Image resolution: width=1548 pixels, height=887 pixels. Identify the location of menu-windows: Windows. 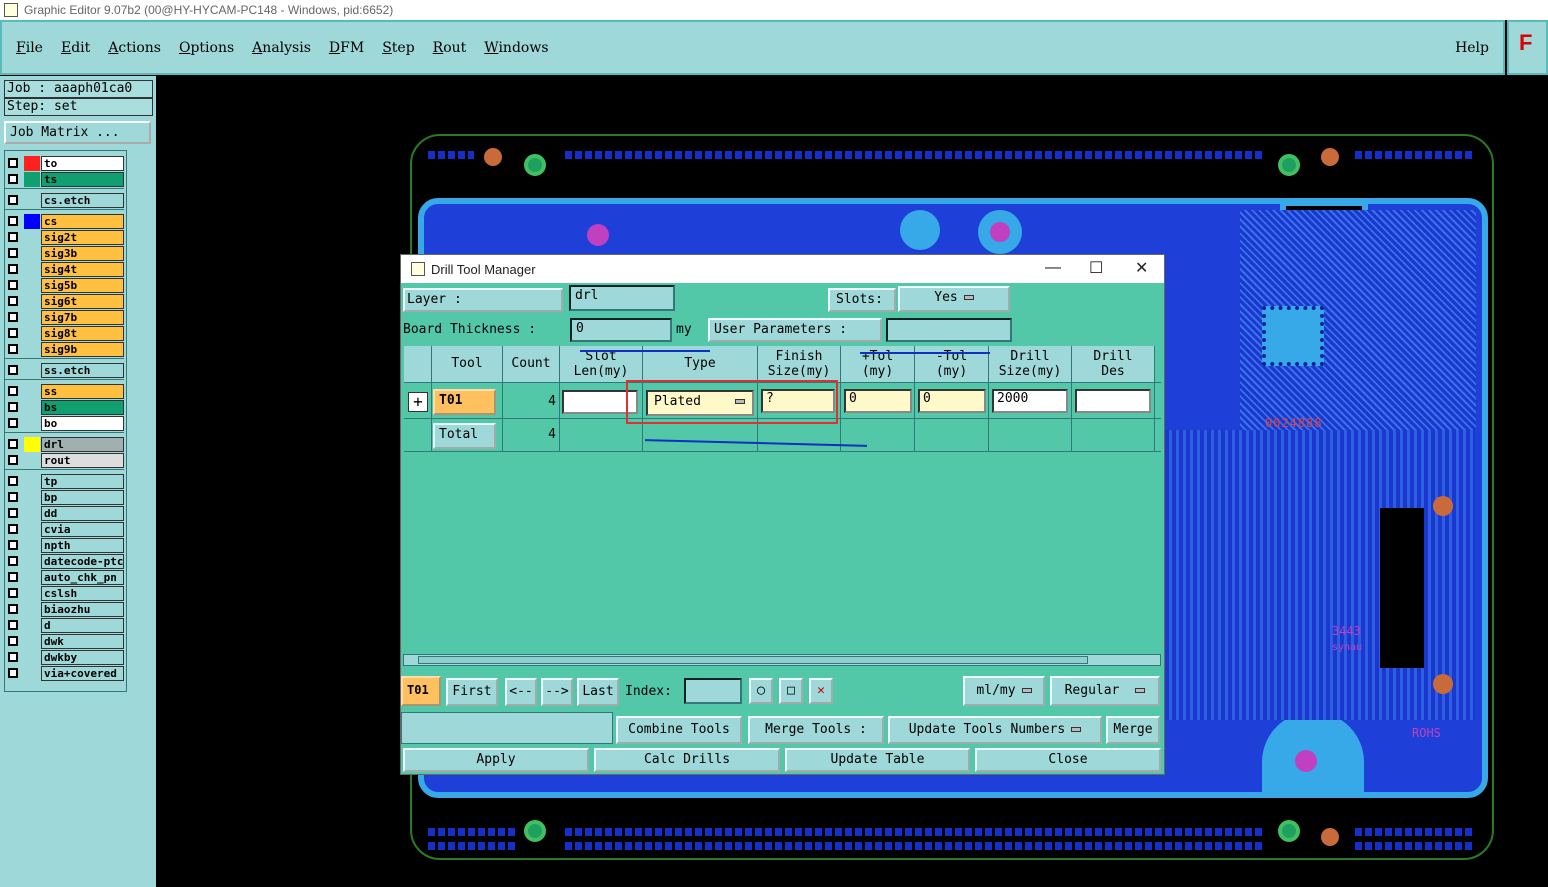
(516, 48).